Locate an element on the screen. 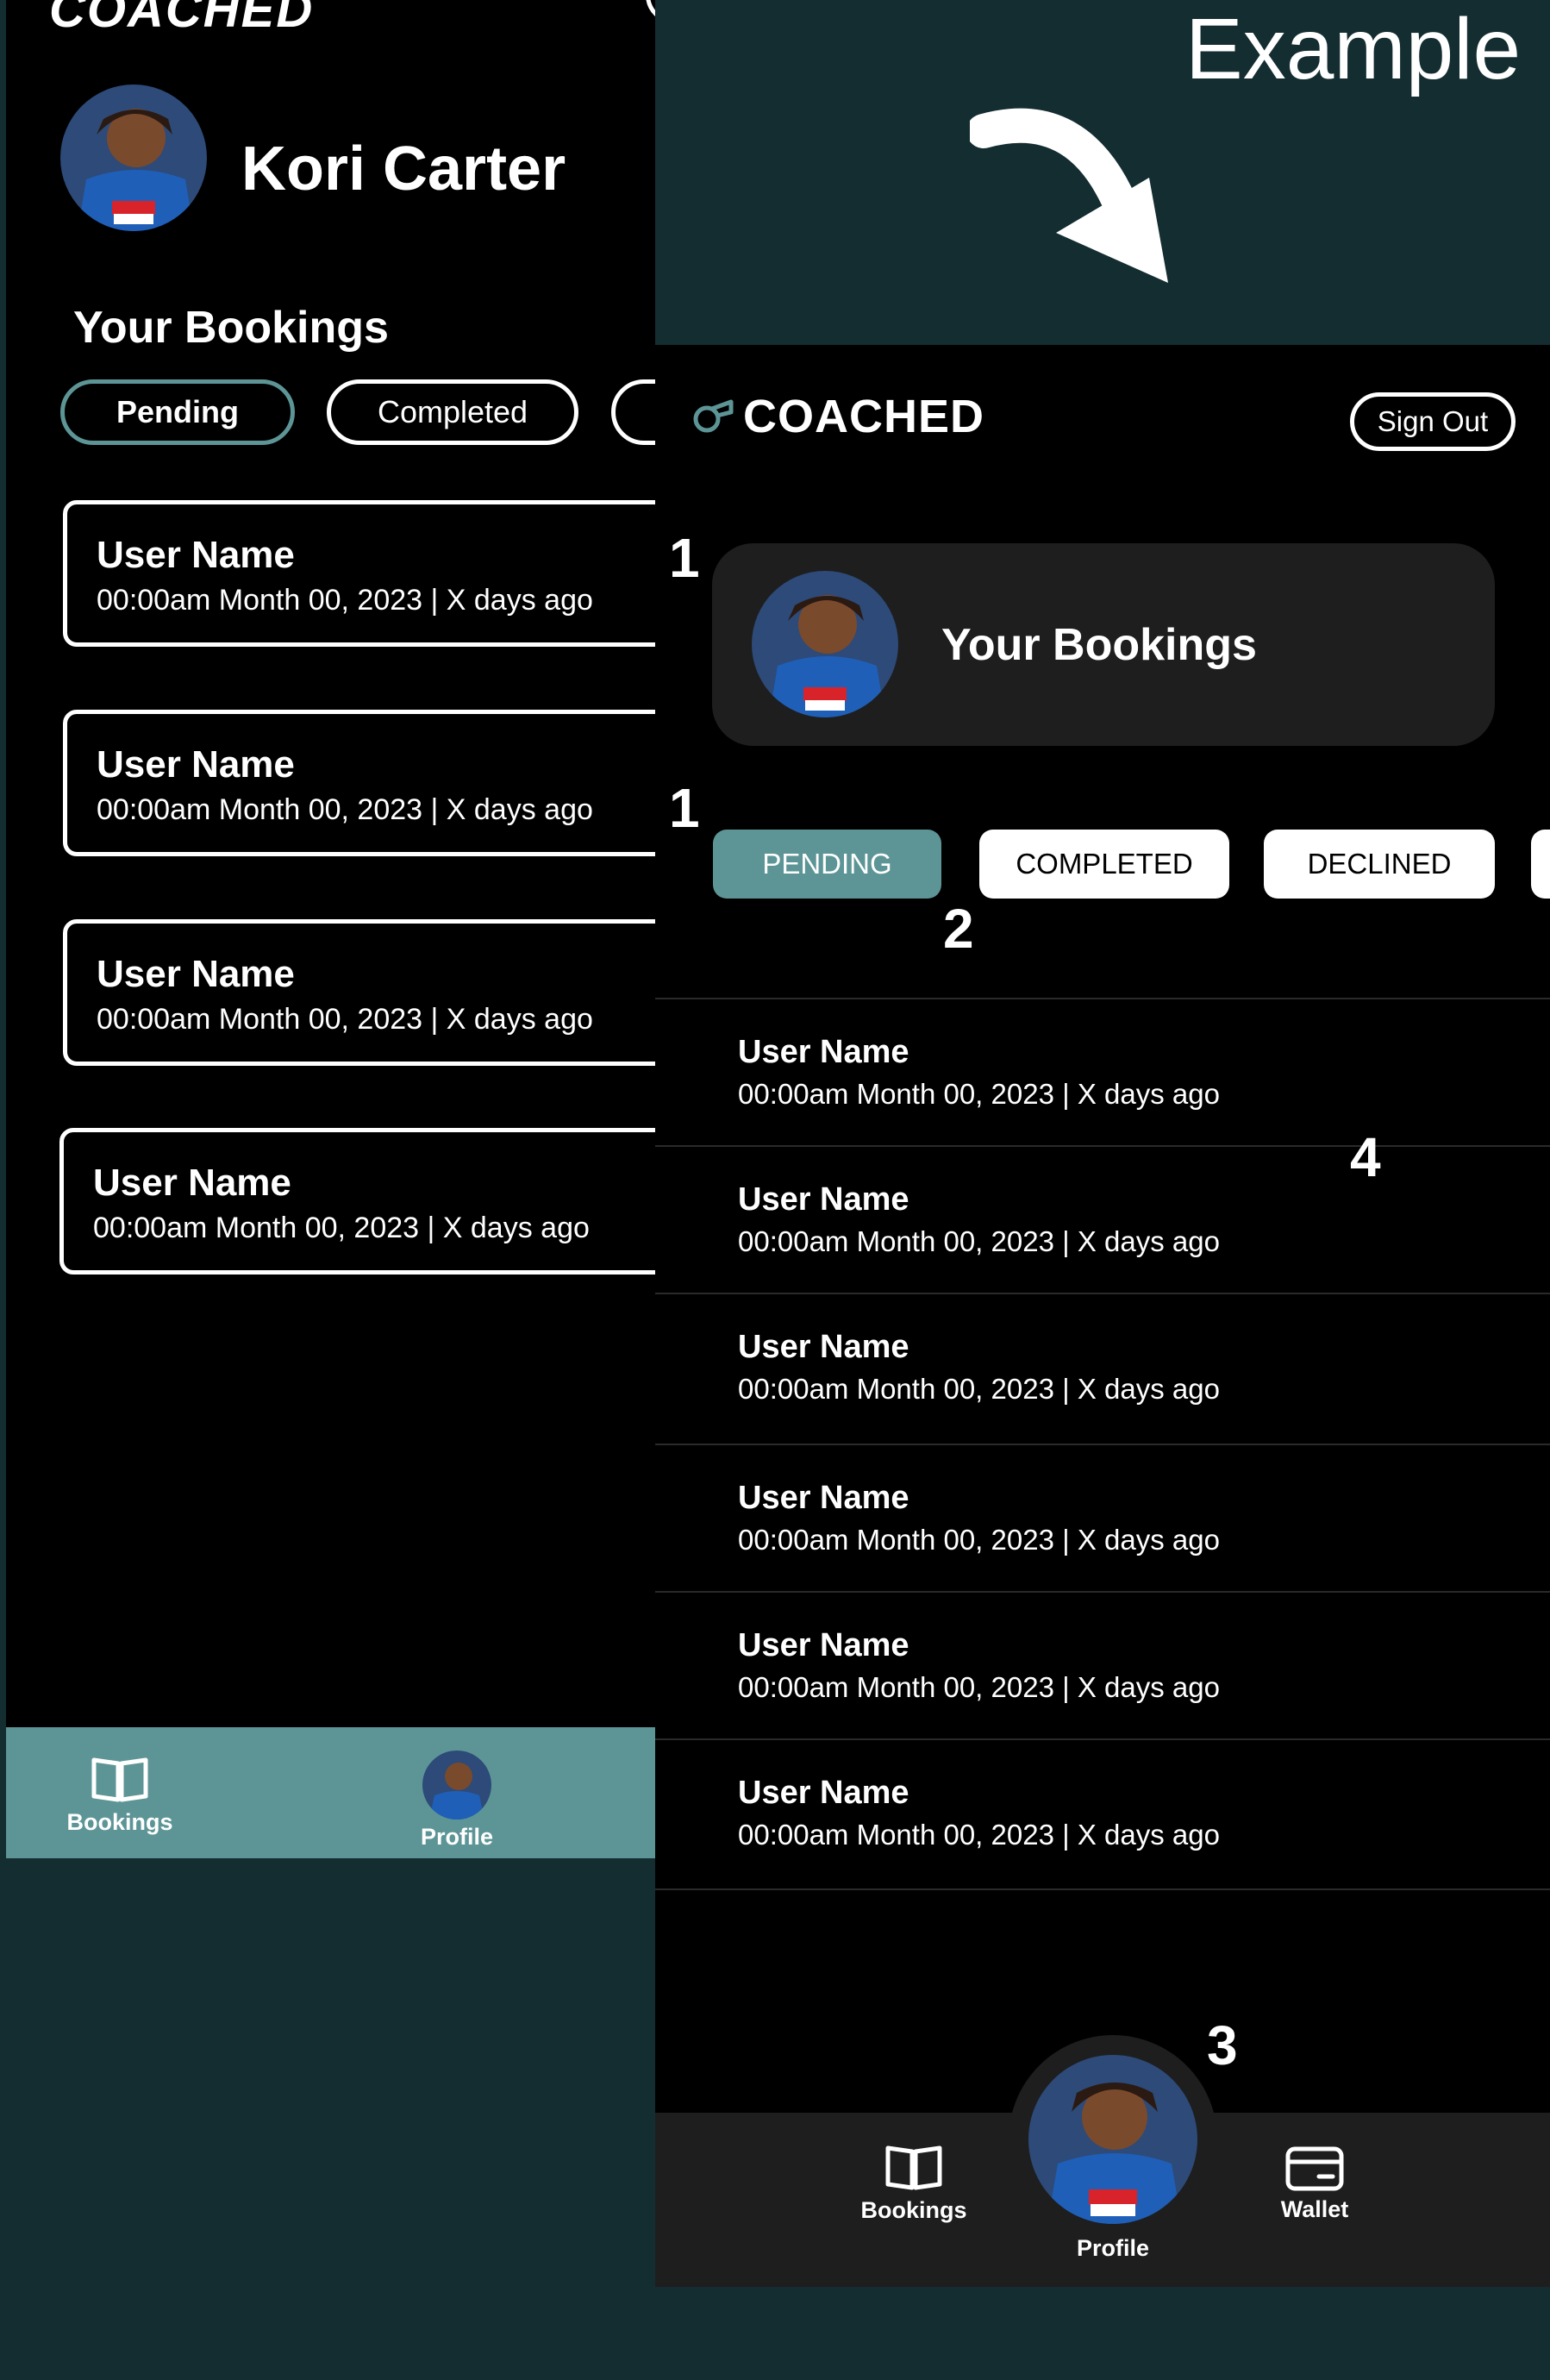 This screenshot has height=2380, width=1550. tab-declined: DECLINED is located at coordinates (1379, 865).